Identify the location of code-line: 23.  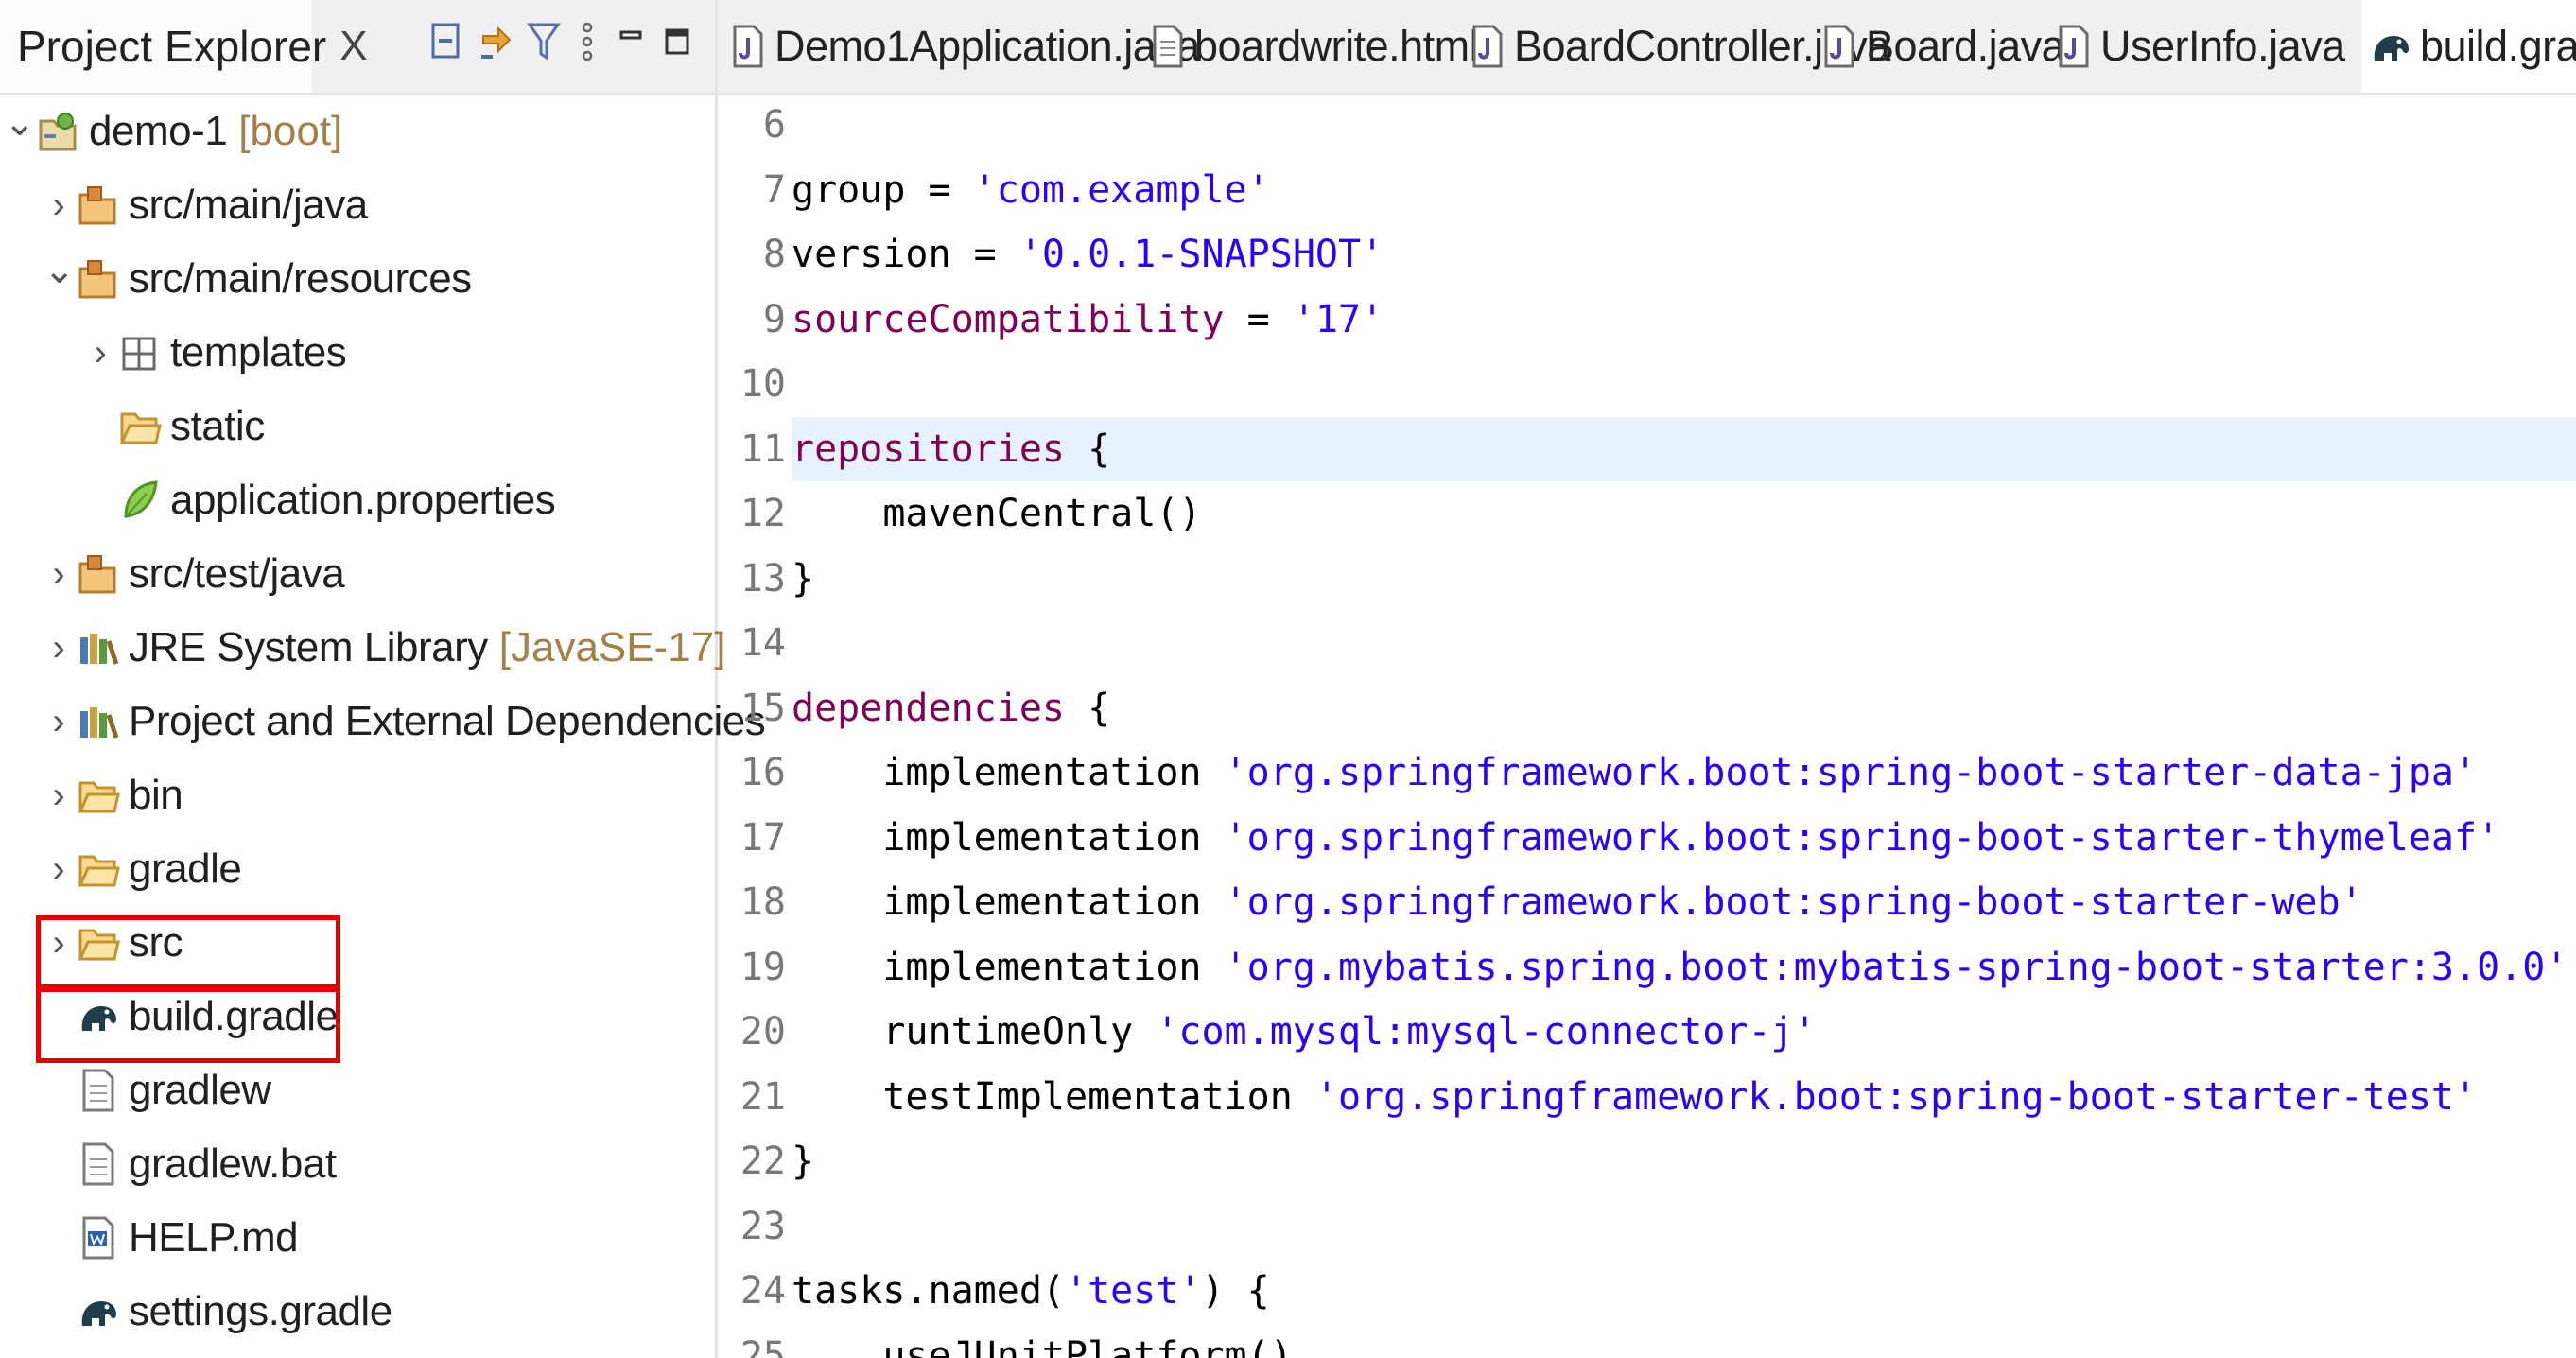
(755, 1226).